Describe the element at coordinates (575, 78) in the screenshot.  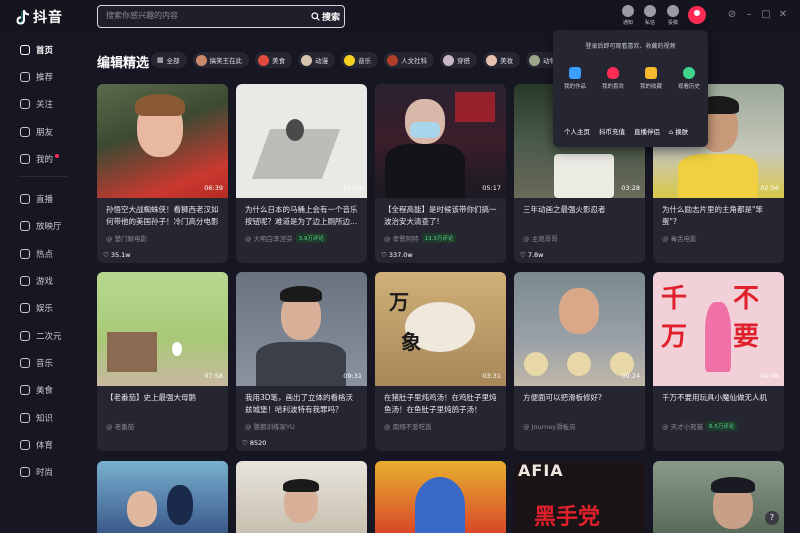
I see `my-works-button: 我的作品` at that location.